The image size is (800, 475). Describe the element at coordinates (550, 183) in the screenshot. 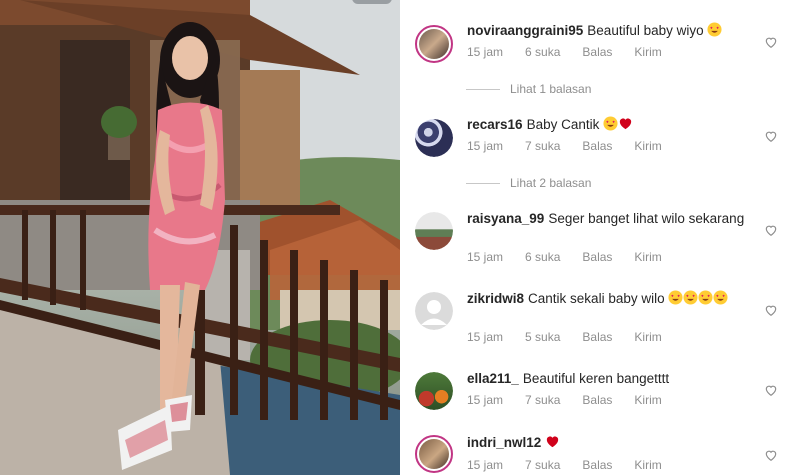

I see `view-replies-label: Lihat 2 balasan` at that location.